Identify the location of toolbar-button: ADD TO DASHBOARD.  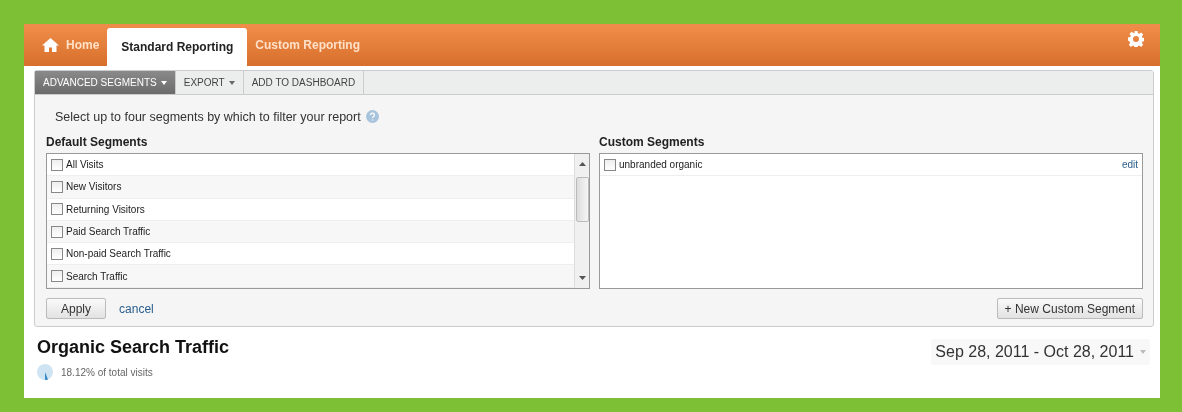
(304, 82).